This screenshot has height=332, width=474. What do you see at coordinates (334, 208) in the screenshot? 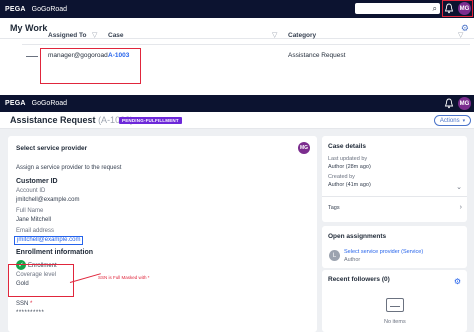
I see `tags-label: Tags` at bounding box center [334, 208].